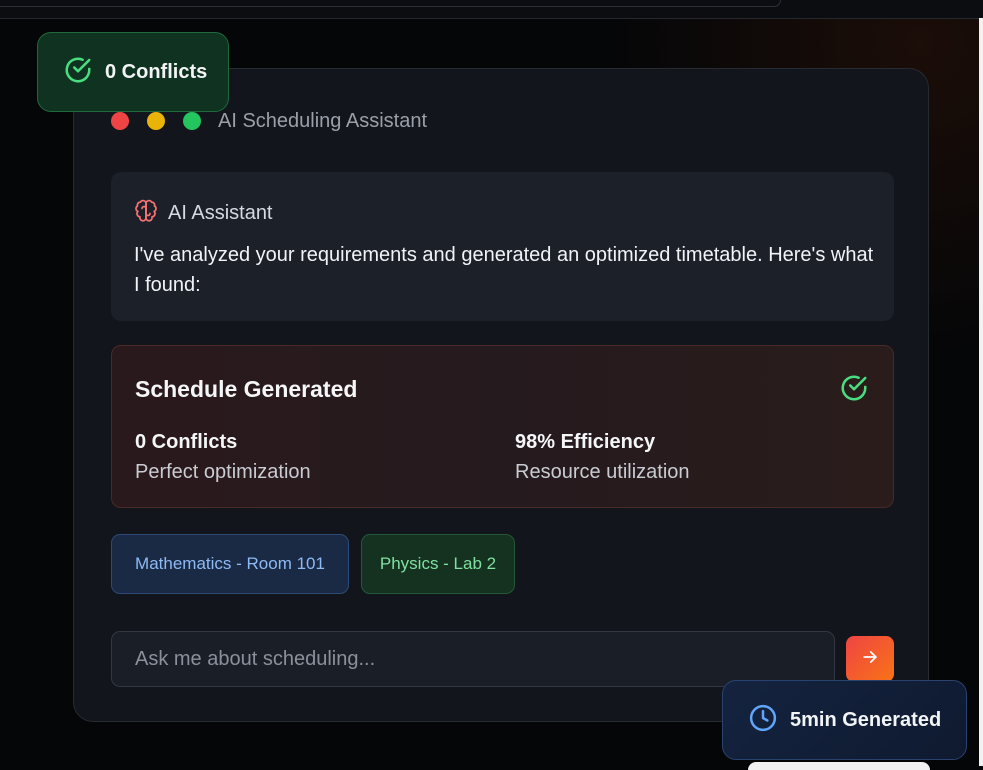 This screenshot has height=770, width=983. What do you see at coordinates (602, 472) in the screenshot?
I see `efficiency-caption: Resource utilization` at bounding box center [602, 472].